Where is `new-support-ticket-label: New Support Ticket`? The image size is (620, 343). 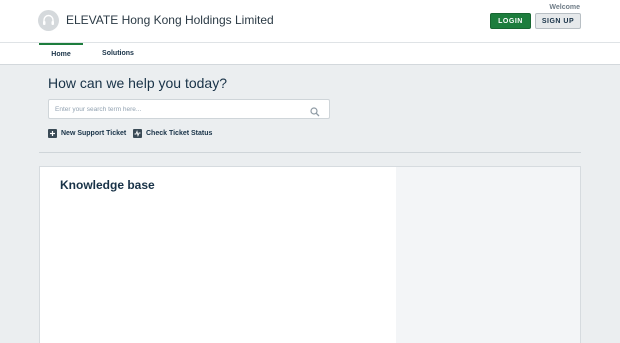 new-support-ticket-label: New Support Ticket is located at coordinates (94, 133).